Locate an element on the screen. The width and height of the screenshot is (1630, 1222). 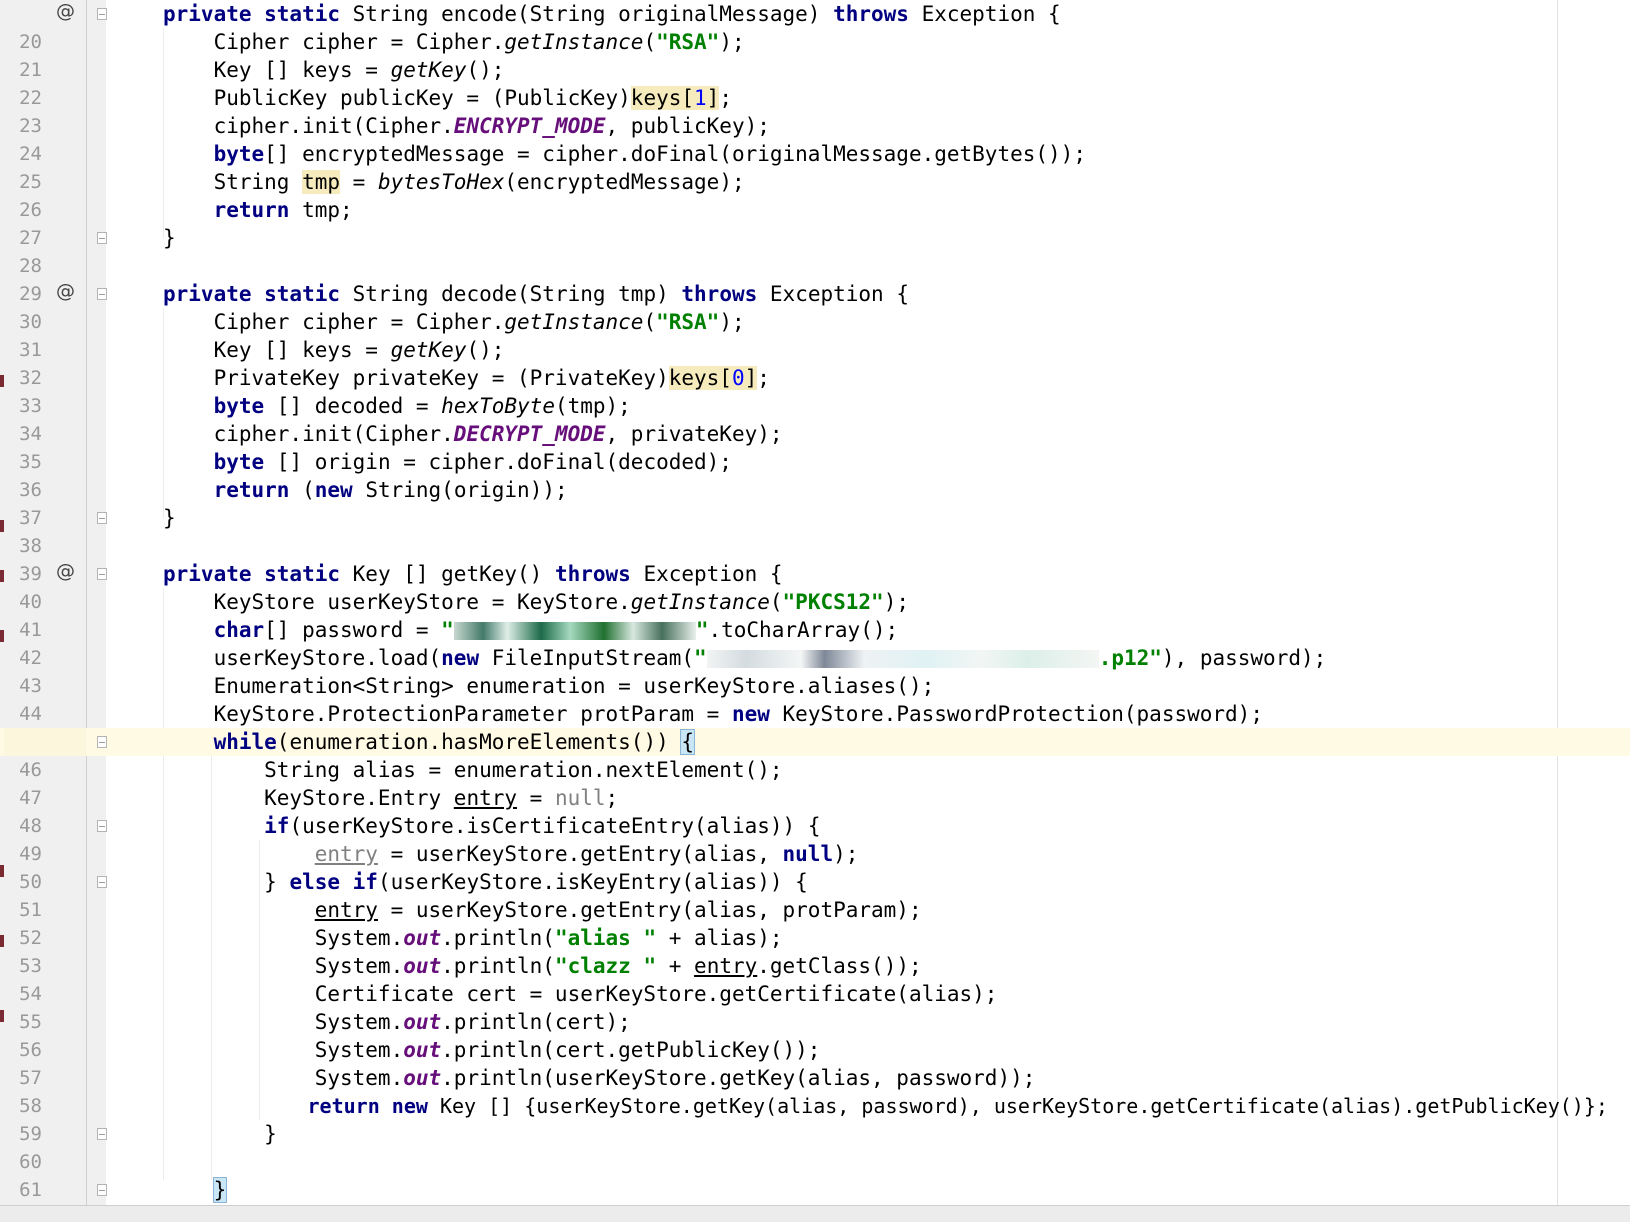
code-line: 42 char[] password = " ".toCharArray(); is located at coordinates (815, 642).